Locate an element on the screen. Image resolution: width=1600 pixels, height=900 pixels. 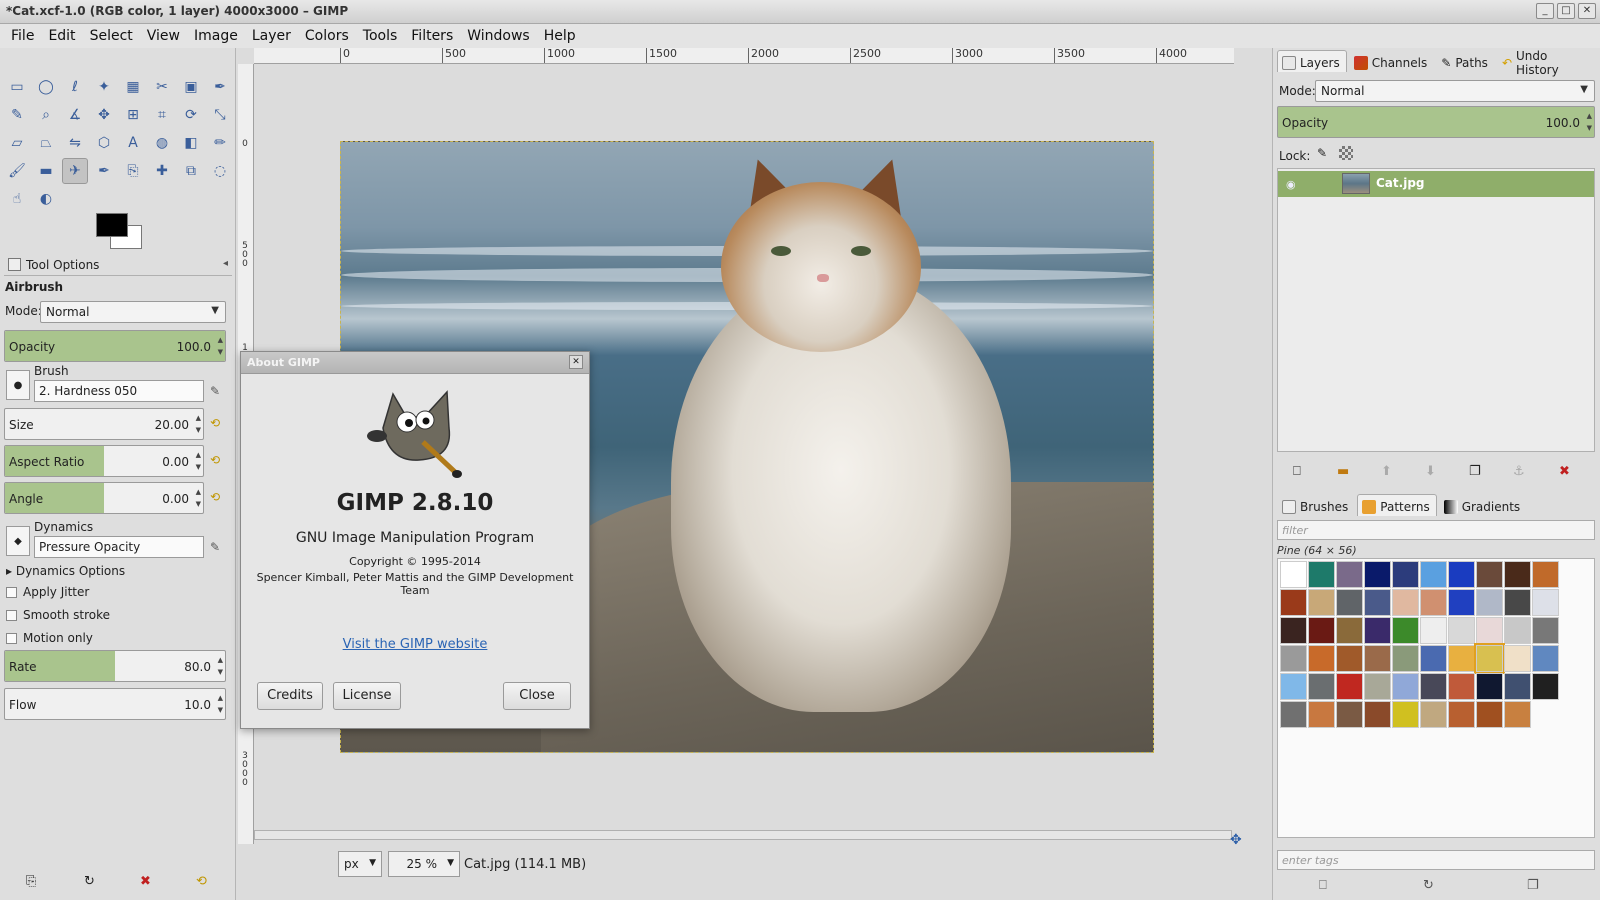
dodge-burn-icon: ◐ is located at coordinates (46, 199).